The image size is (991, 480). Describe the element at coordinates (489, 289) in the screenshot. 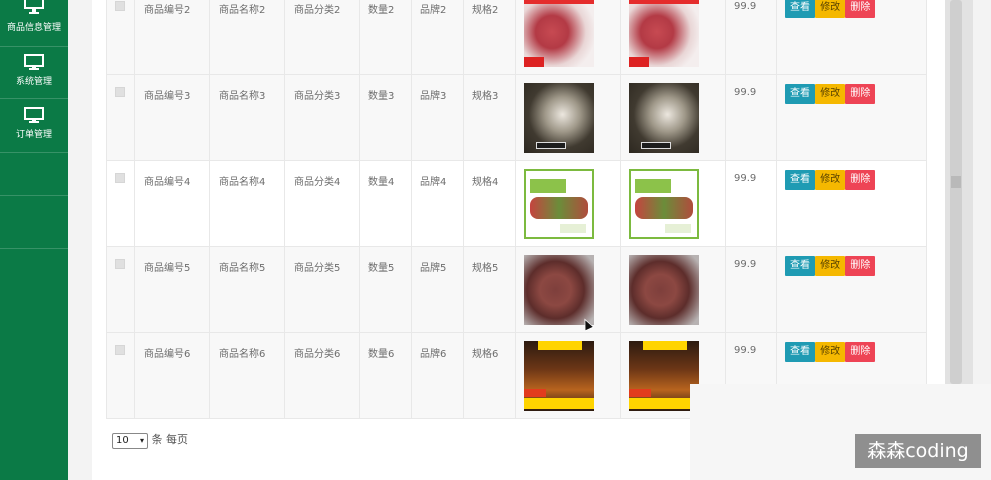

I see `product-spec-cell: 规格5` at that location.